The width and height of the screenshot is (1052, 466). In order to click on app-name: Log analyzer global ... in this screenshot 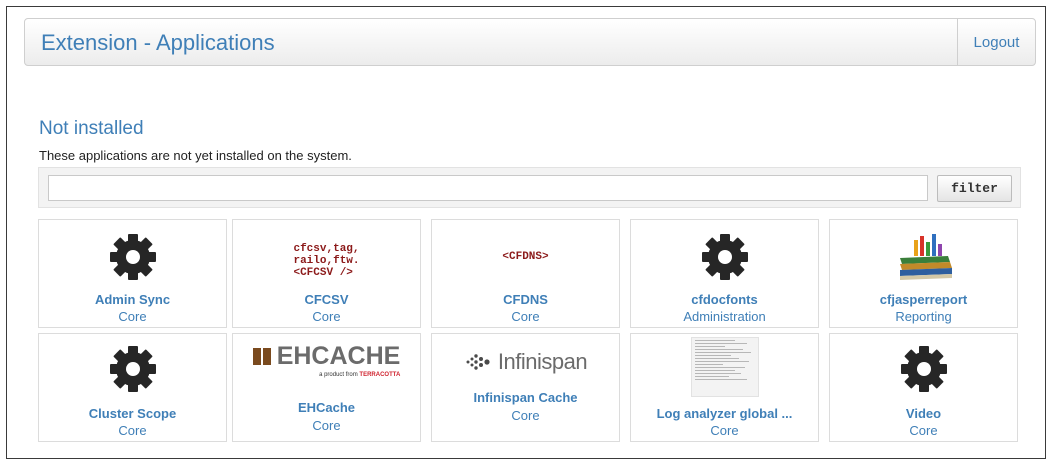, I will do `click(724, 413)`.